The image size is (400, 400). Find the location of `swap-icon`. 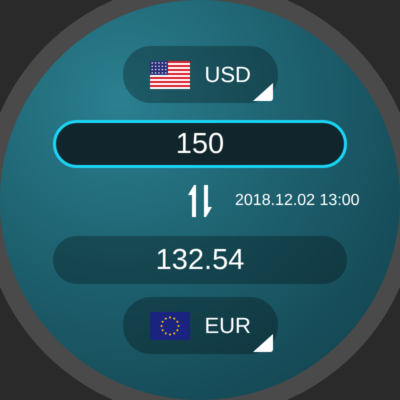

swap-icon is located at coordinates (200, 201).